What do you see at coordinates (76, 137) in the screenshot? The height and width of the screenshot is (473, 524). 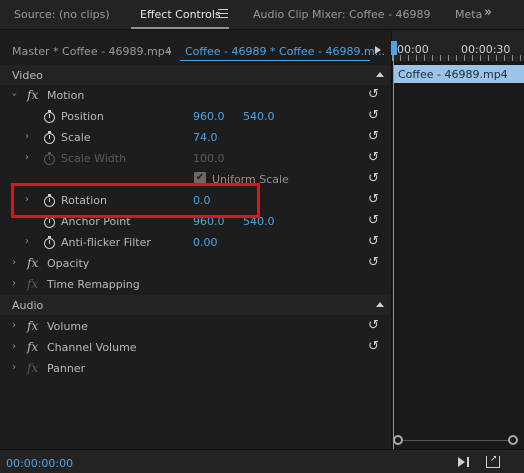 I see `property-scale-label: Scale` at bounding box center [76, 137].